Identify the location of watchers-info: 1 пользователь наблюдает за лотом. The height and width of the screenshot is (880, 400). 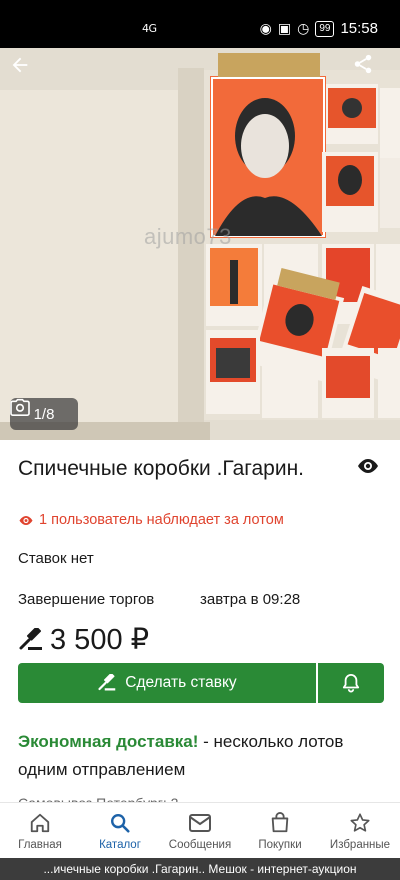
(151, 520).